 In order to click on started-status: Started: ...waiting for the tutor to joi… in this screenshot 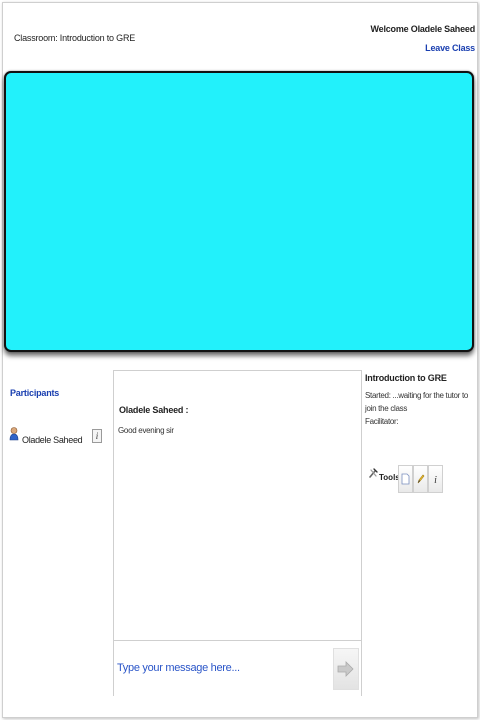, I will do `click(417, 402)`.